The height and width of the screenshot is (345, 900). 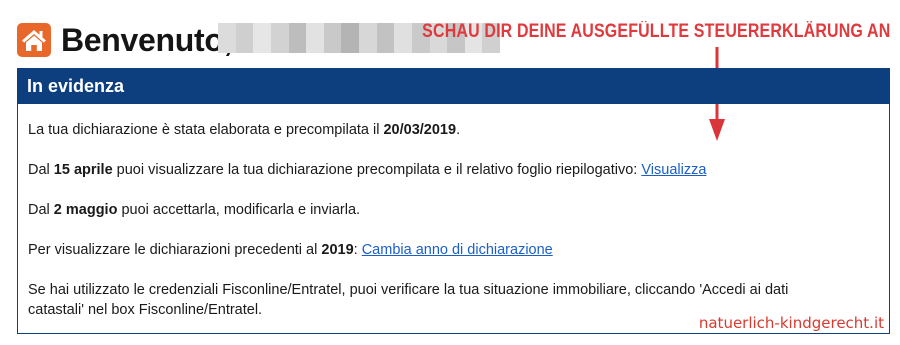 I want to click on panel-title: In evidenza, so click(x=453, y=86).